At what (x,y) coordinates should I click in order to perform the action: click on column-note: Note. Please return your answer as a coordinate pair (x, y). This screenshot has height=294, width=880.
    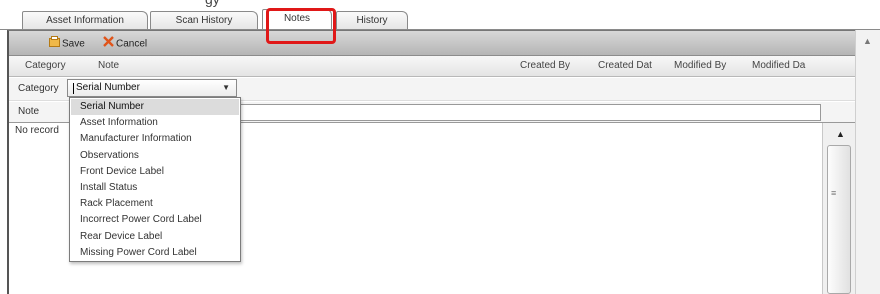
    Looking at the image, I should click on (108, 65).